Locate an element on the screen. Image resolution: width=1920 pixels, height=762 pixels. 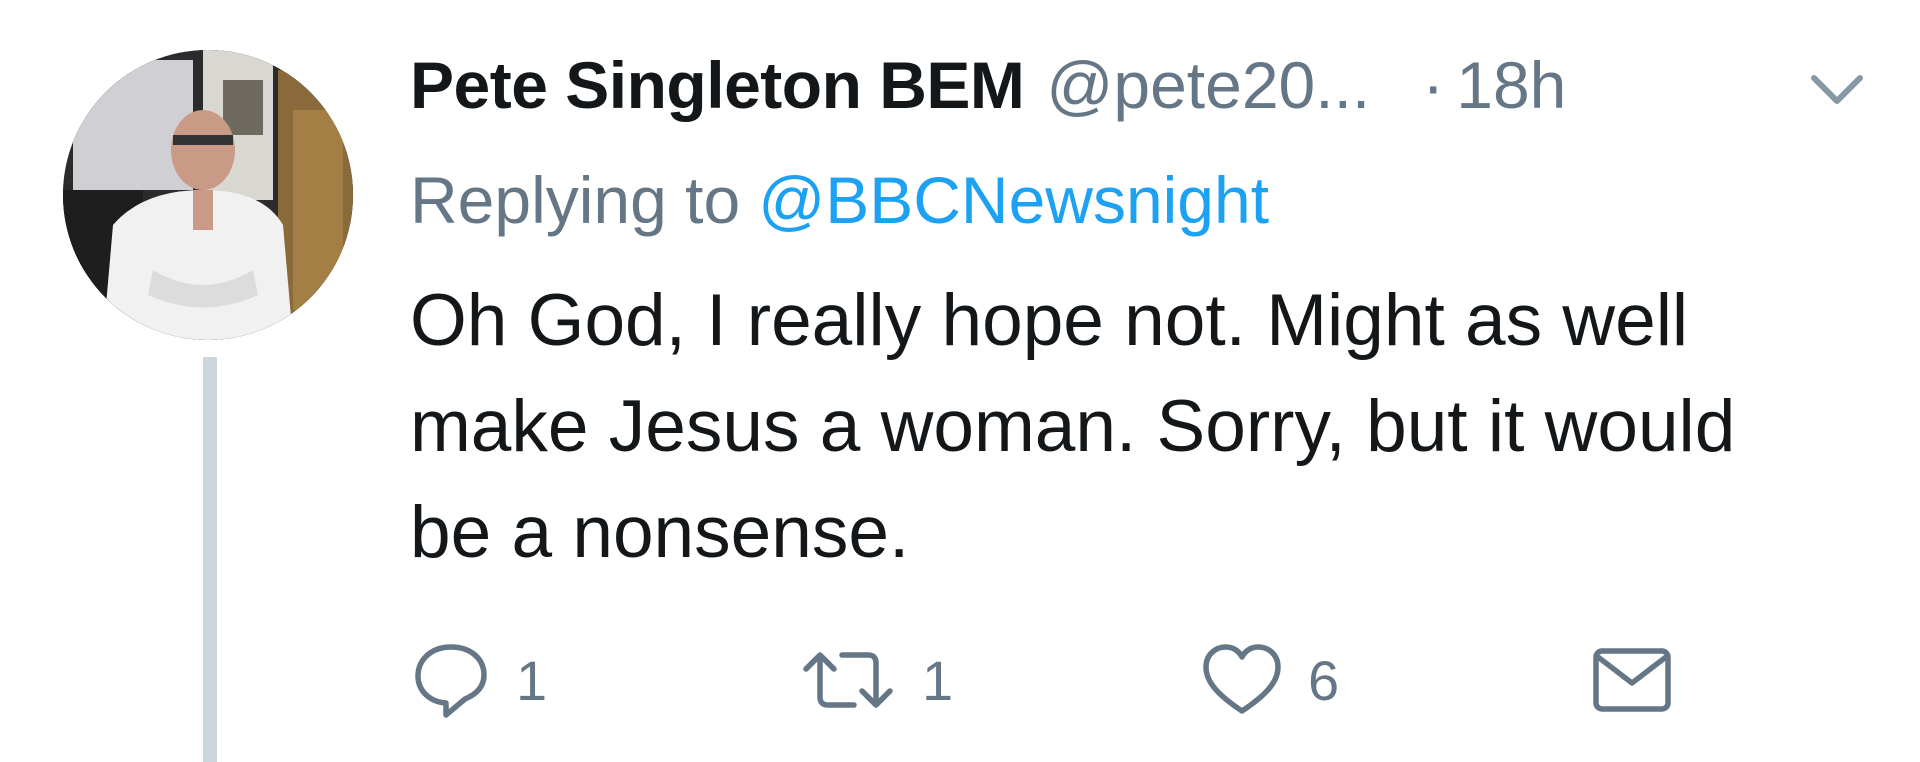
tweet-text-line: make Jesus a woman. Sorry, but it would is located at coordinates (1073, 426).